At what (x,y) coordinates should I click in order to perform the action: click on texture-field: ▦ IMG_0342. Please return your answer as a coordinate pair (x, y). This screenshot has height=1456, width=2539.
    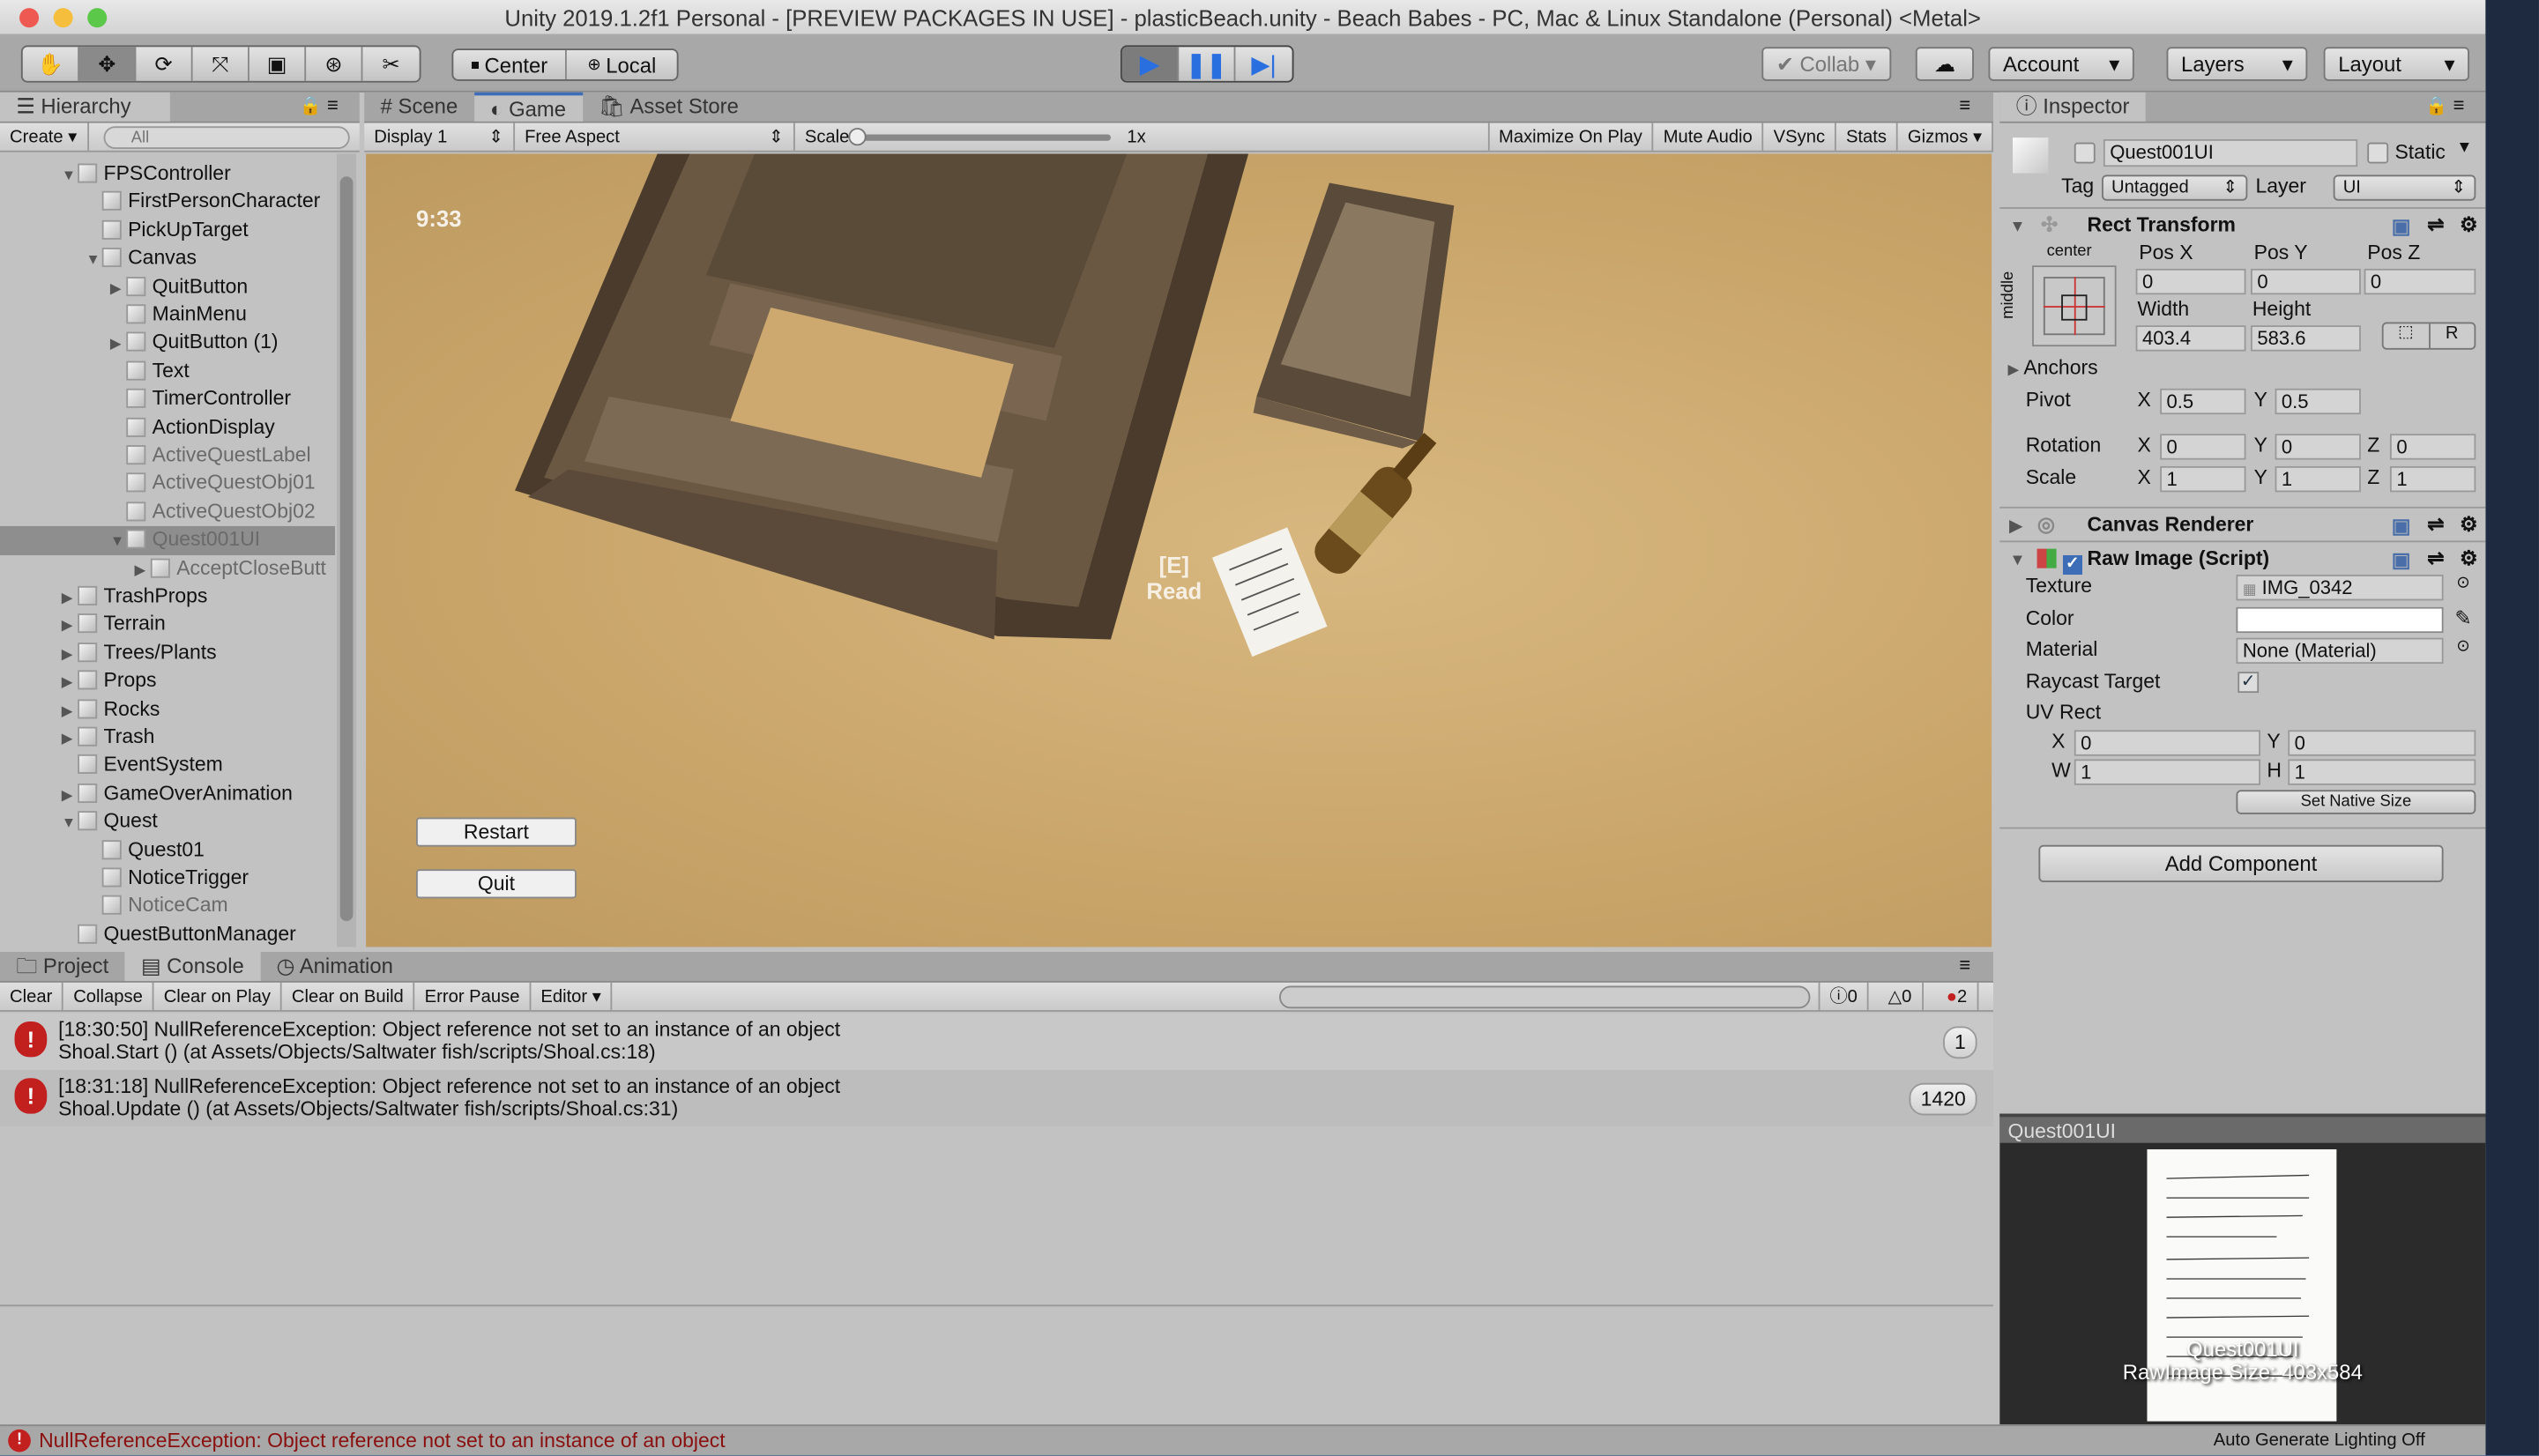
    Looking at the image, I should click on (2340, 588).